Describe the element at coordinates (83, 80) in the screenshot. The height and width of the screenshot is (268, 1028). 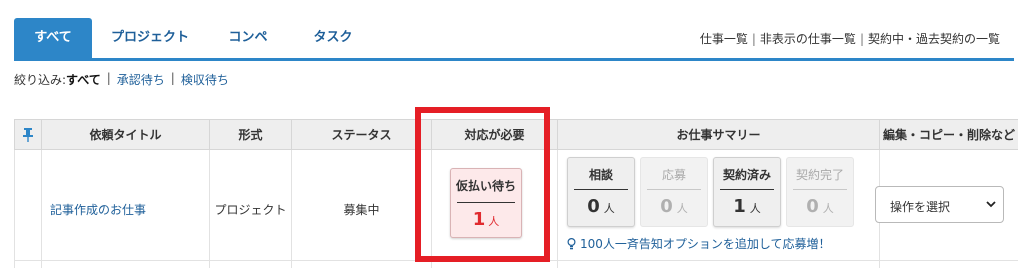
I see `filter-current: すべて` at that location.